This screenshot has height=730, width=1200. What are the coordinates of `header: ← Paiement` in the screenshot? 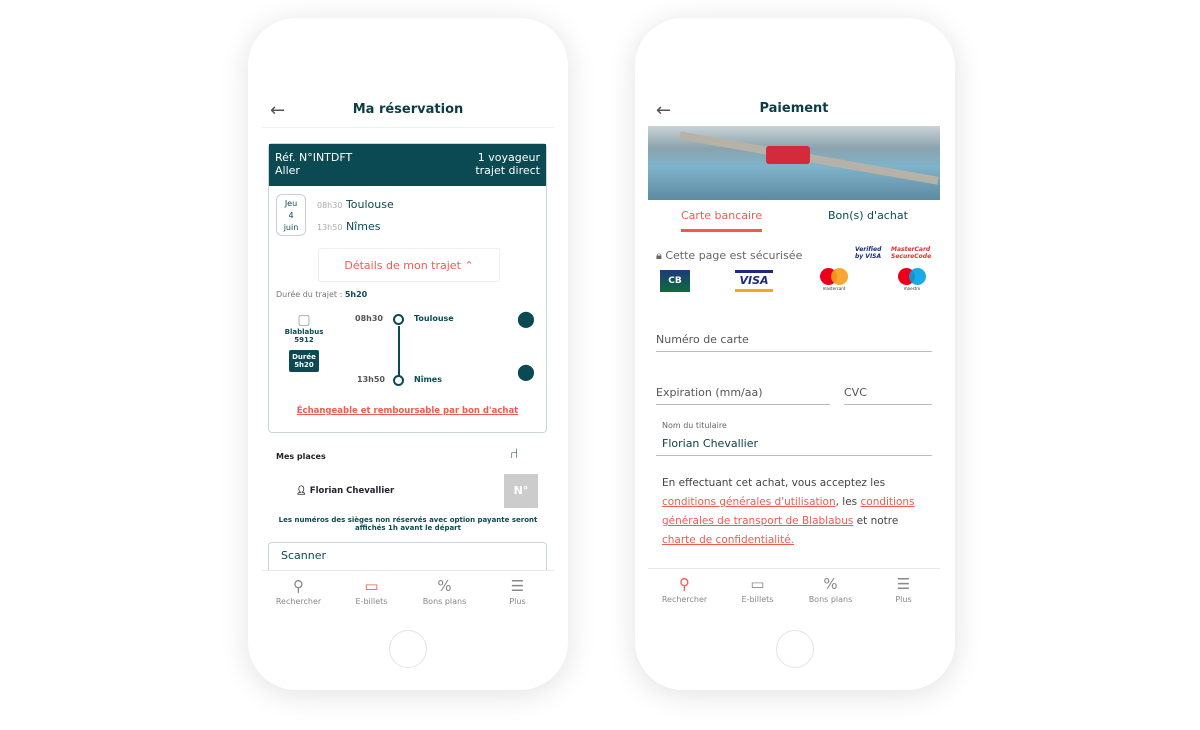 It's located at (794, 111).